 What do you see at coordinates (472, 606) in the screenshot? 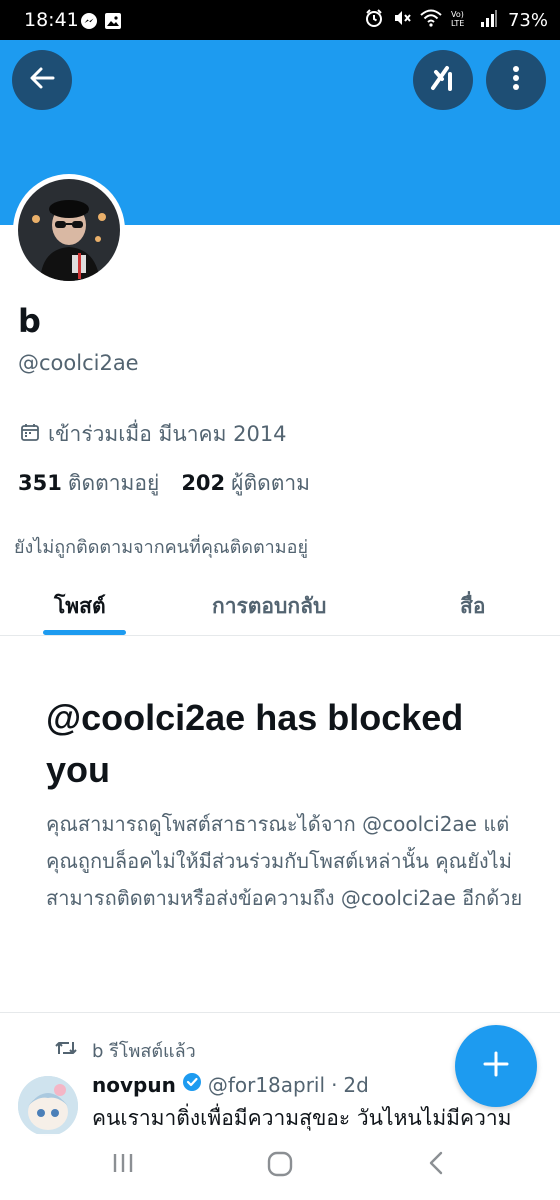
I see `tab-media: สื่อ` at bounding box center [472, 606].